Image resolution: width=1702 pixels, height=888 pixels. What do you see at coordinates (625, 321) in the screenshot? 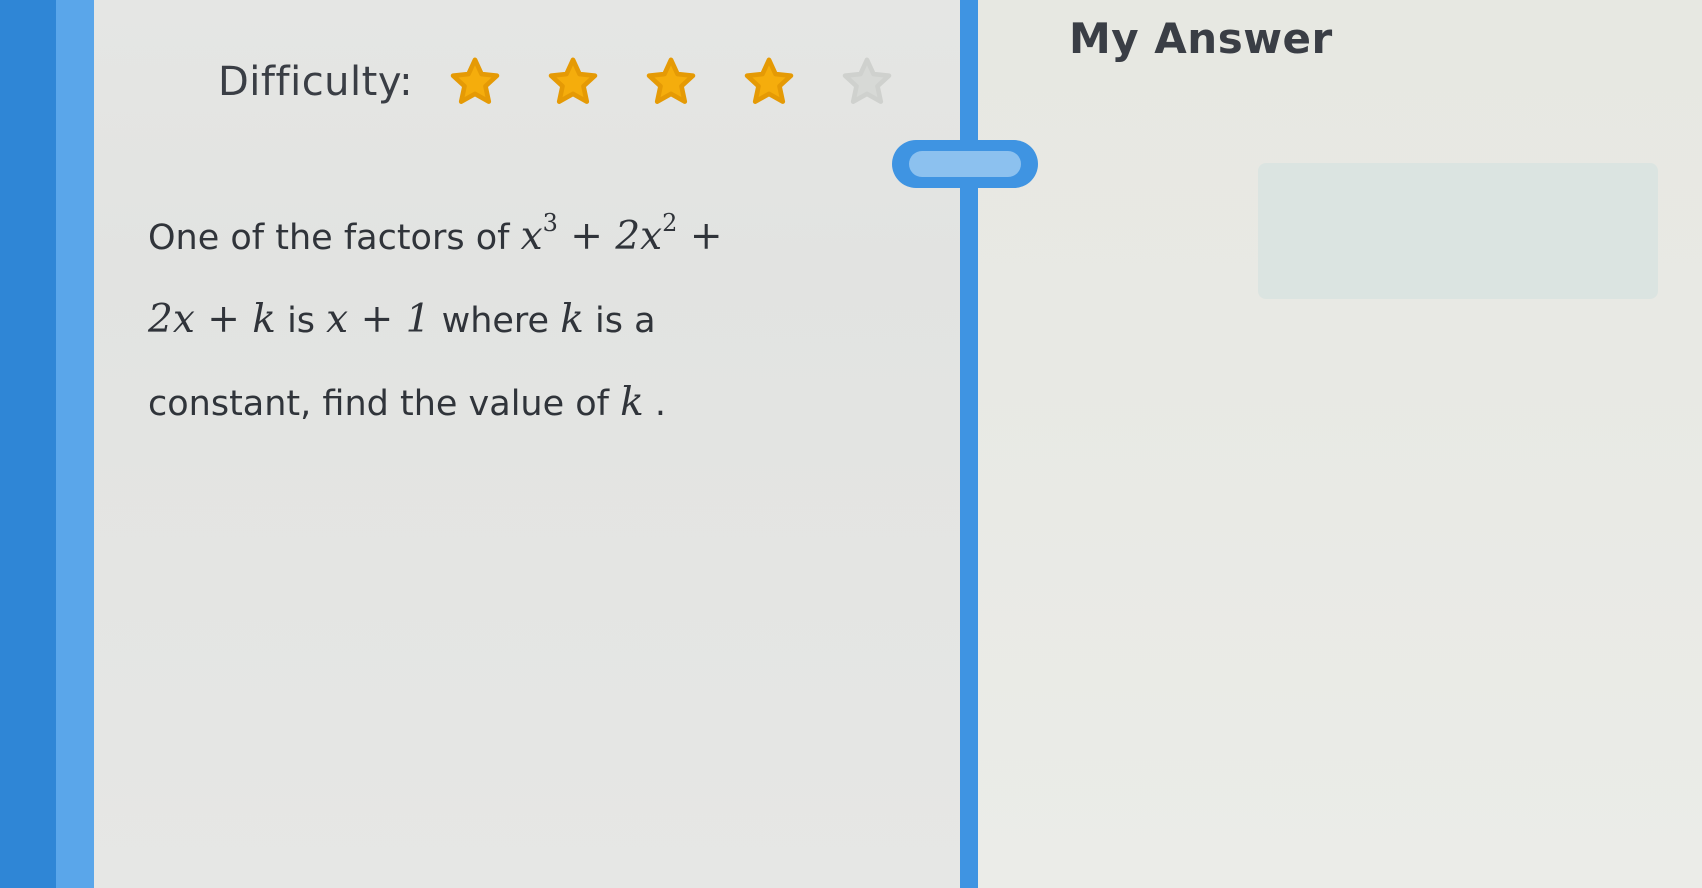
I see `question-is-a: is a` at bounding box center [625, 321].